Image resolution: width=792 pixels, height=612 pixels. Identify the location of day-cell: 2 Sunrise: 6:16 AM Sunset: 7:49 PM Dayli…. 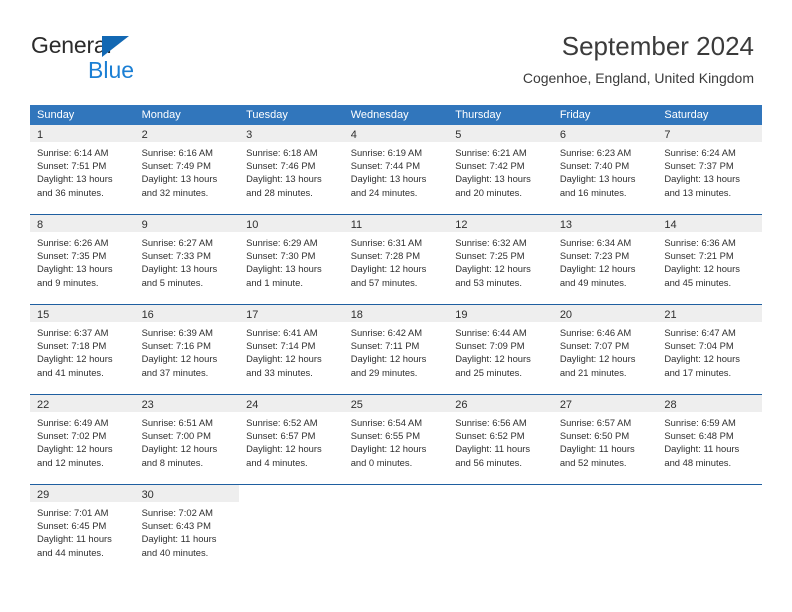
(187, 169).